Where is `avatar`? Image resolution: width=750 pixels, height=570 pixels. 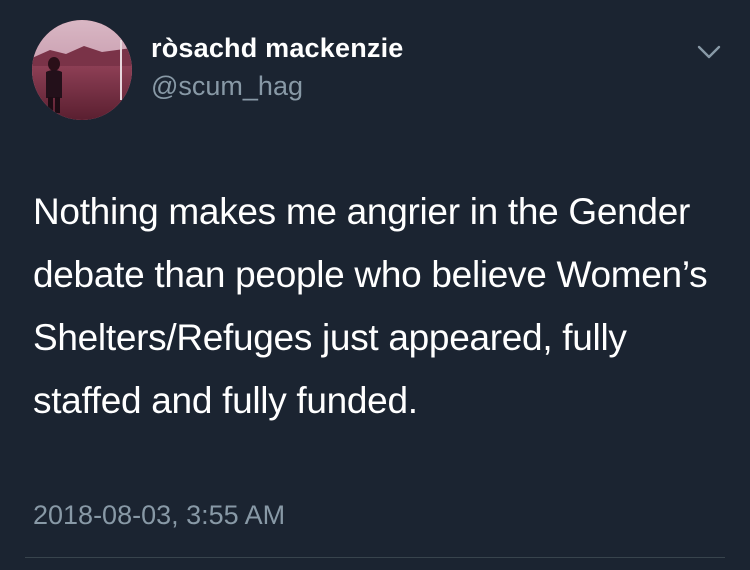
avatar is located at coordinates (82, 70).